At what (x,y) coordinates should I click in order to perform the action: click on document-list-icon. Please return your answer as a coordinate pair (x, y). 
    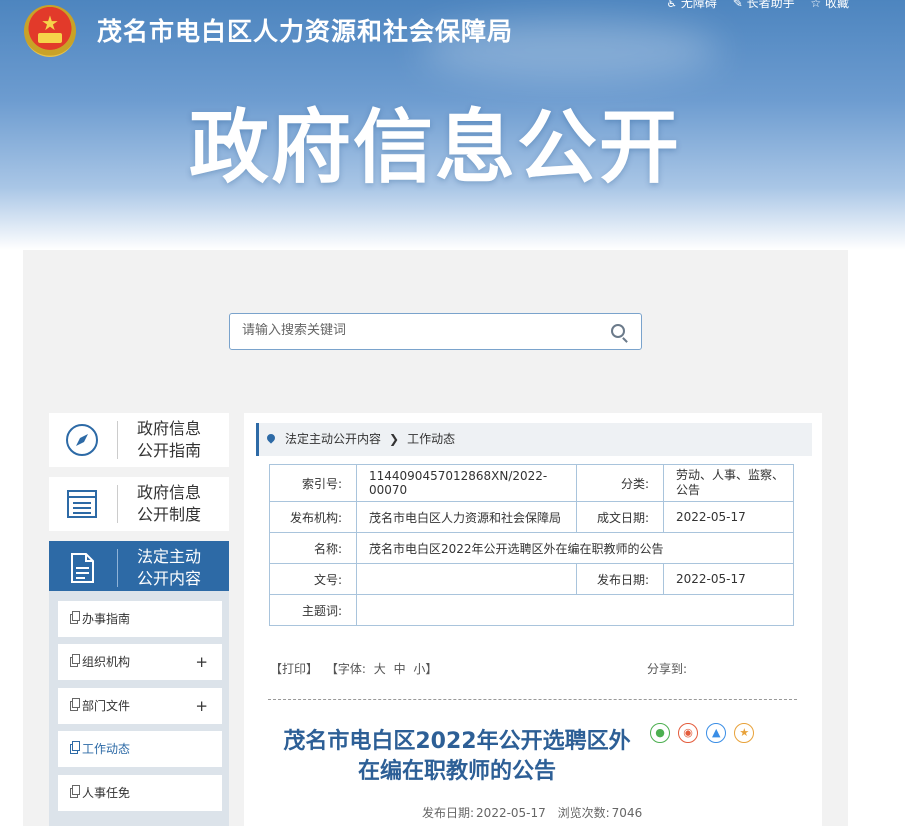
    Looking at the image, I should click on (82, 504).